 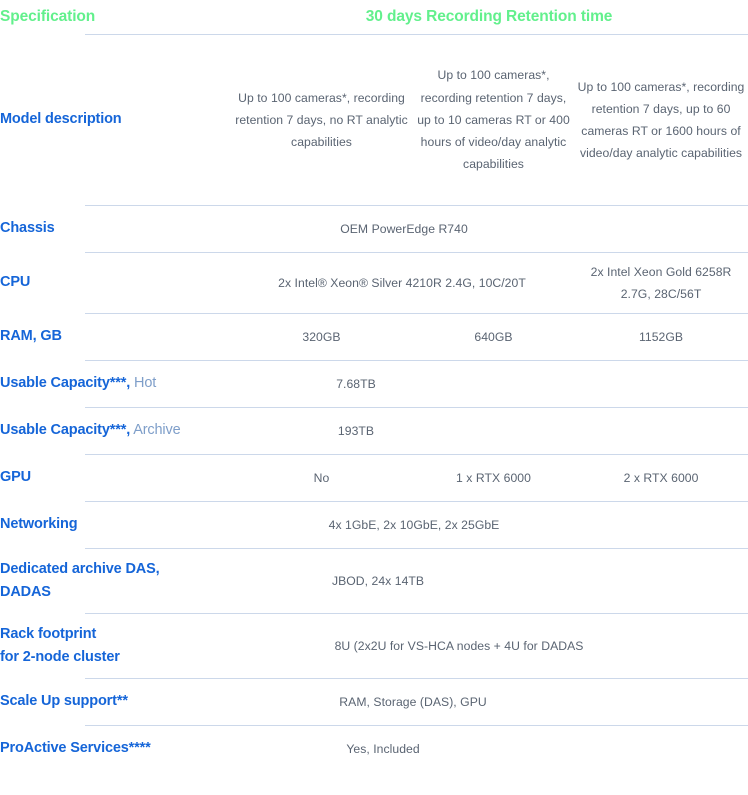 What do you see at coordinates (374, 478) in the screenshot?
I see `table-row-gpu: GPU No 1 x RTX 6000 2 x RTX 6000` at bounding box center [374, 478].